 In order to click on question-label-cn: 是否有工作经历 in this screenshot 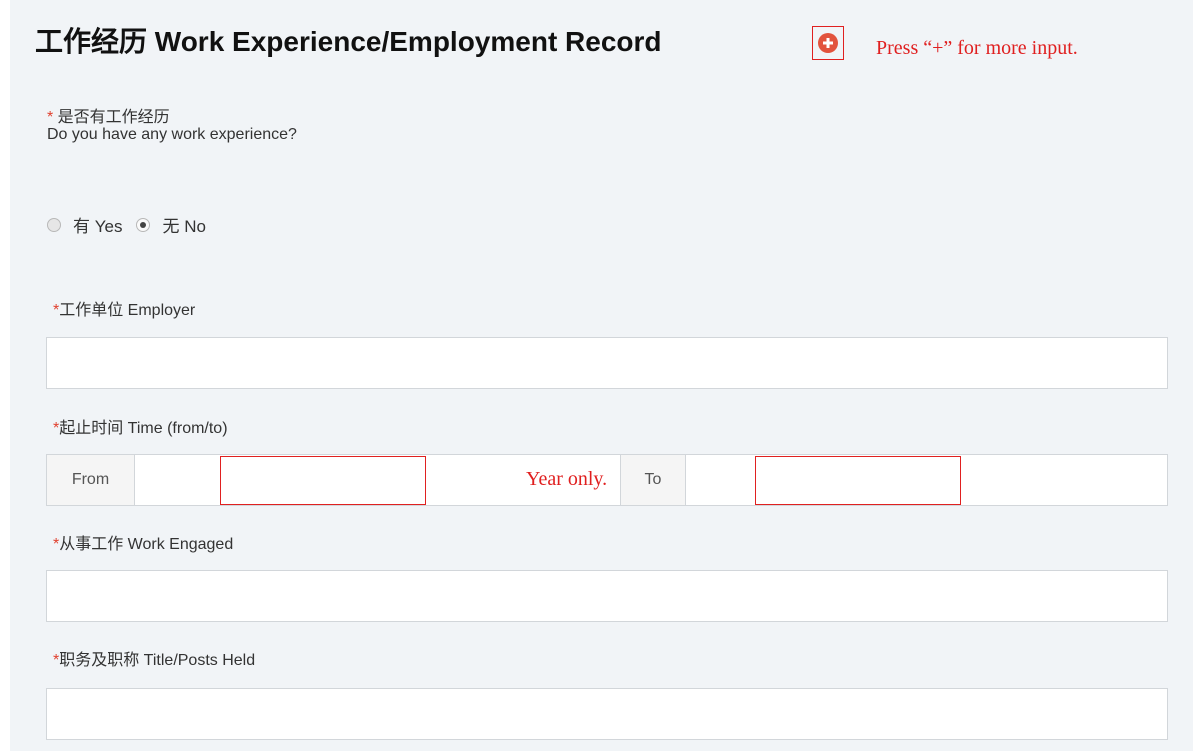, I will do `click(111, 117)`.